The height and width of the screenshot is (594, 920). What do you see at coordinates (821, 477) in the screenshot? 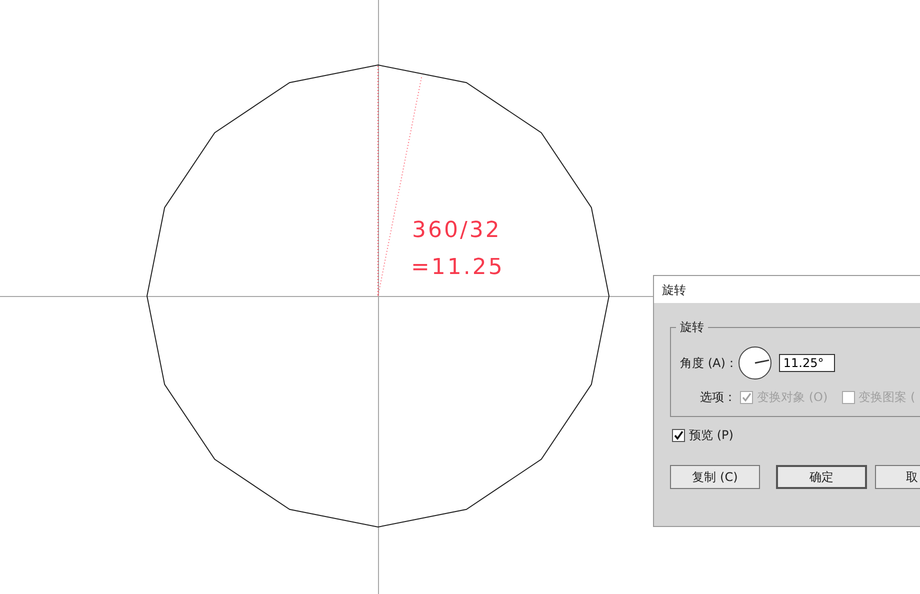
I see `dialog-button: 确定` at bounding box center [821, 477].